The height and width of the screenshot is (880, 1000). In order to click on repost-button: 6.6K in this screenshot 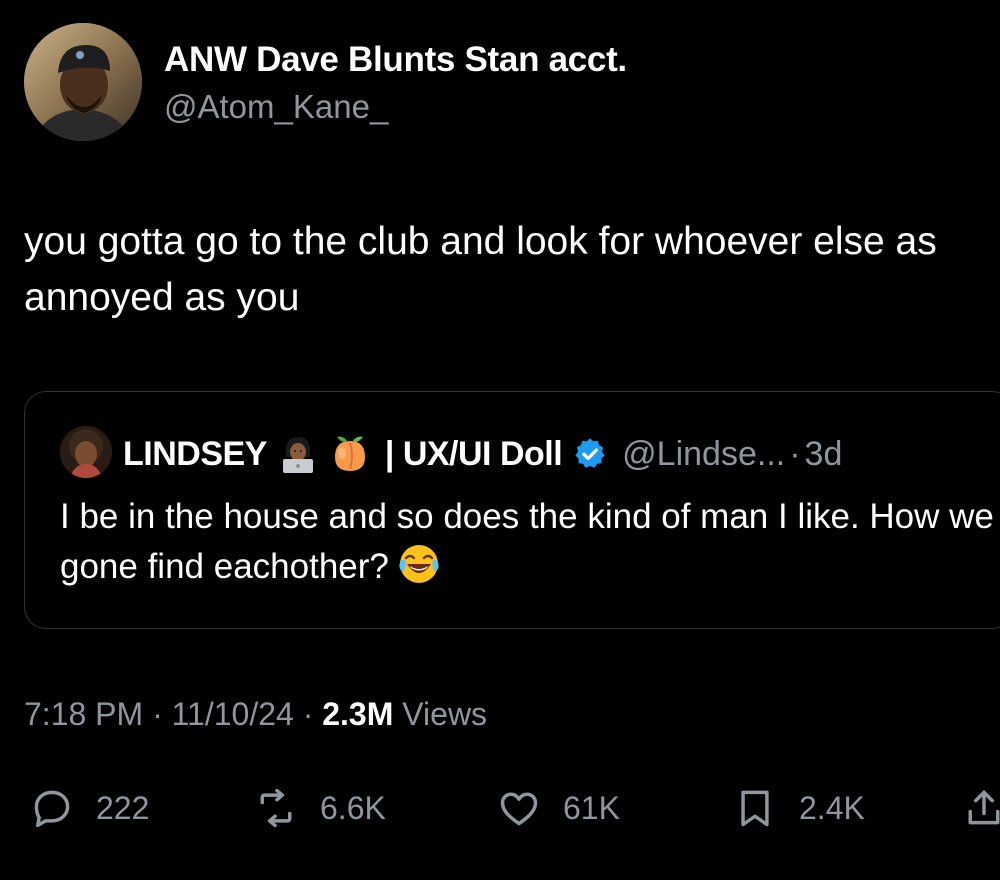, I will do `click(320, 808)`.